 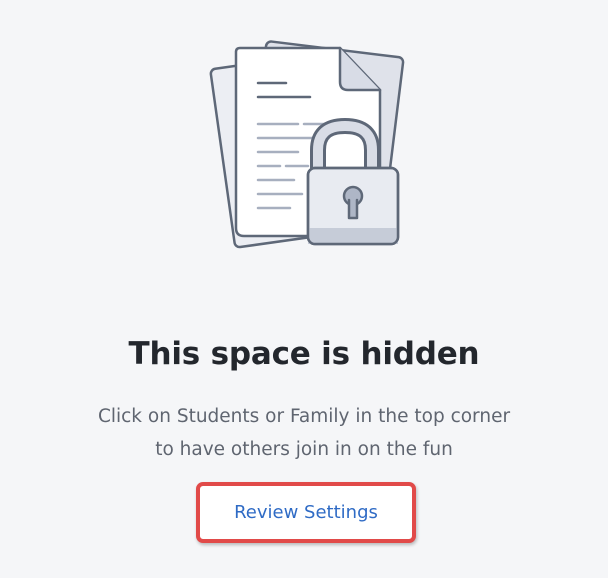 What do you see at coordinates (304, 354) in the screenshot?
I see `empty-state-title: This space is hidden` at bounding box center [304, 354].